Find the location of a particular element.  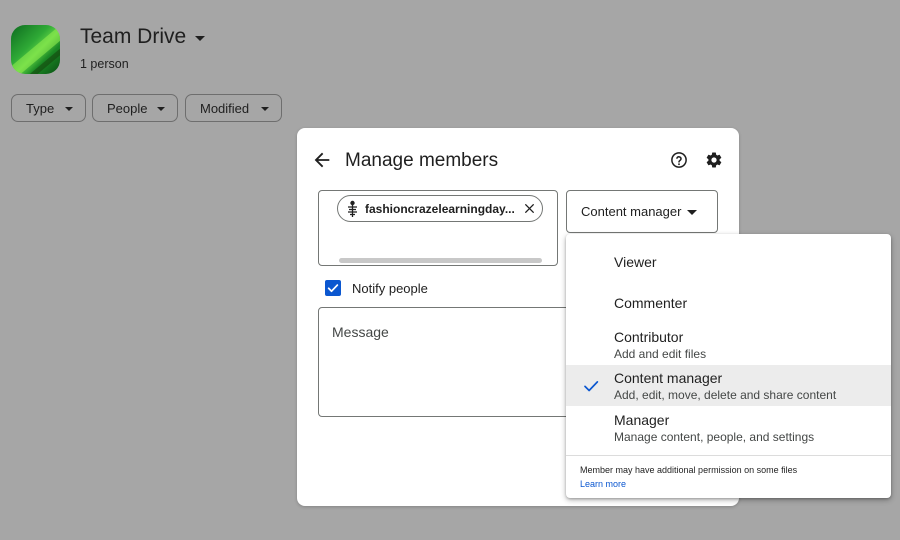

role-select-value: Content manager is located at coordinates (631, 211).